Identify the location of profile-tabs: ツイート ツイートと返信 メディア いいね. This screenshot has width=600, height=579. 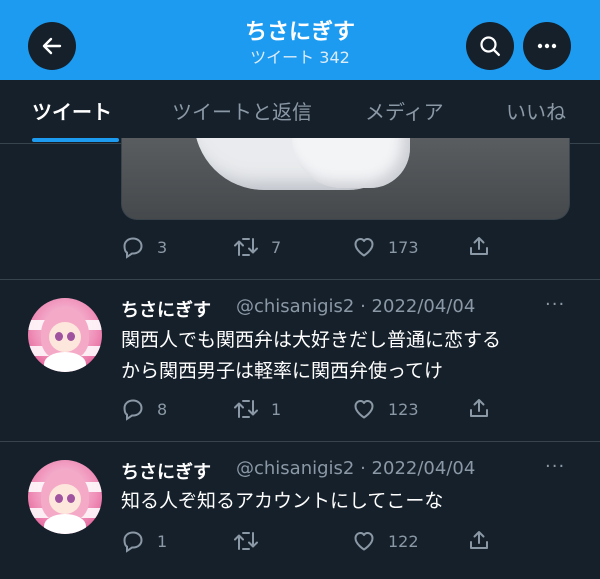
(300, 112).